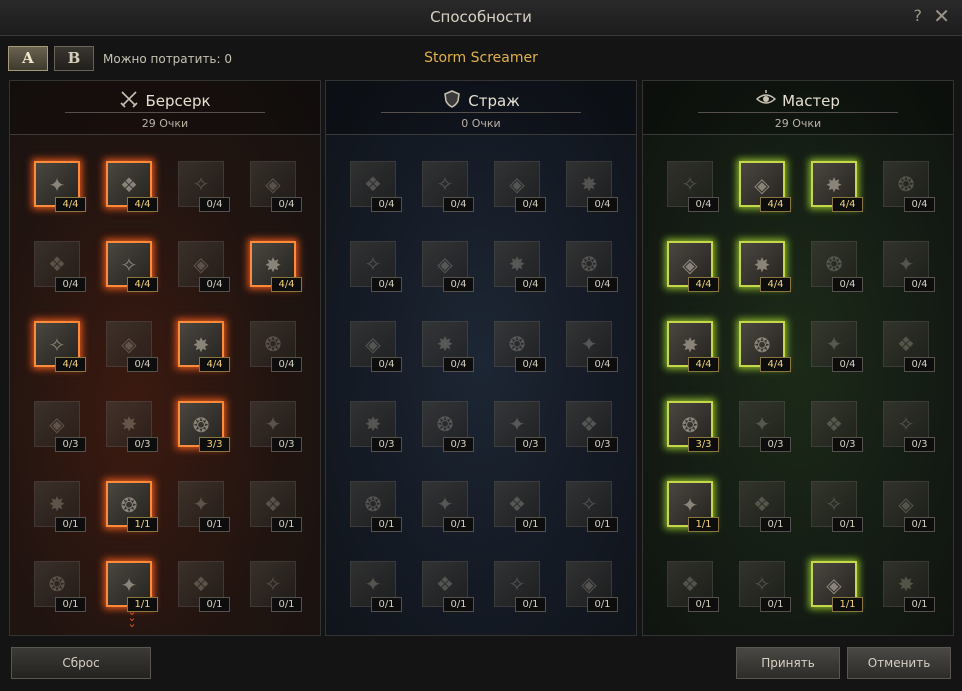 The width and height of the screenshot is (962, 691). Describe the element at coordinates (273, 184) in the screenshot. I see `skill-glyph-icon: ◈` at that location.